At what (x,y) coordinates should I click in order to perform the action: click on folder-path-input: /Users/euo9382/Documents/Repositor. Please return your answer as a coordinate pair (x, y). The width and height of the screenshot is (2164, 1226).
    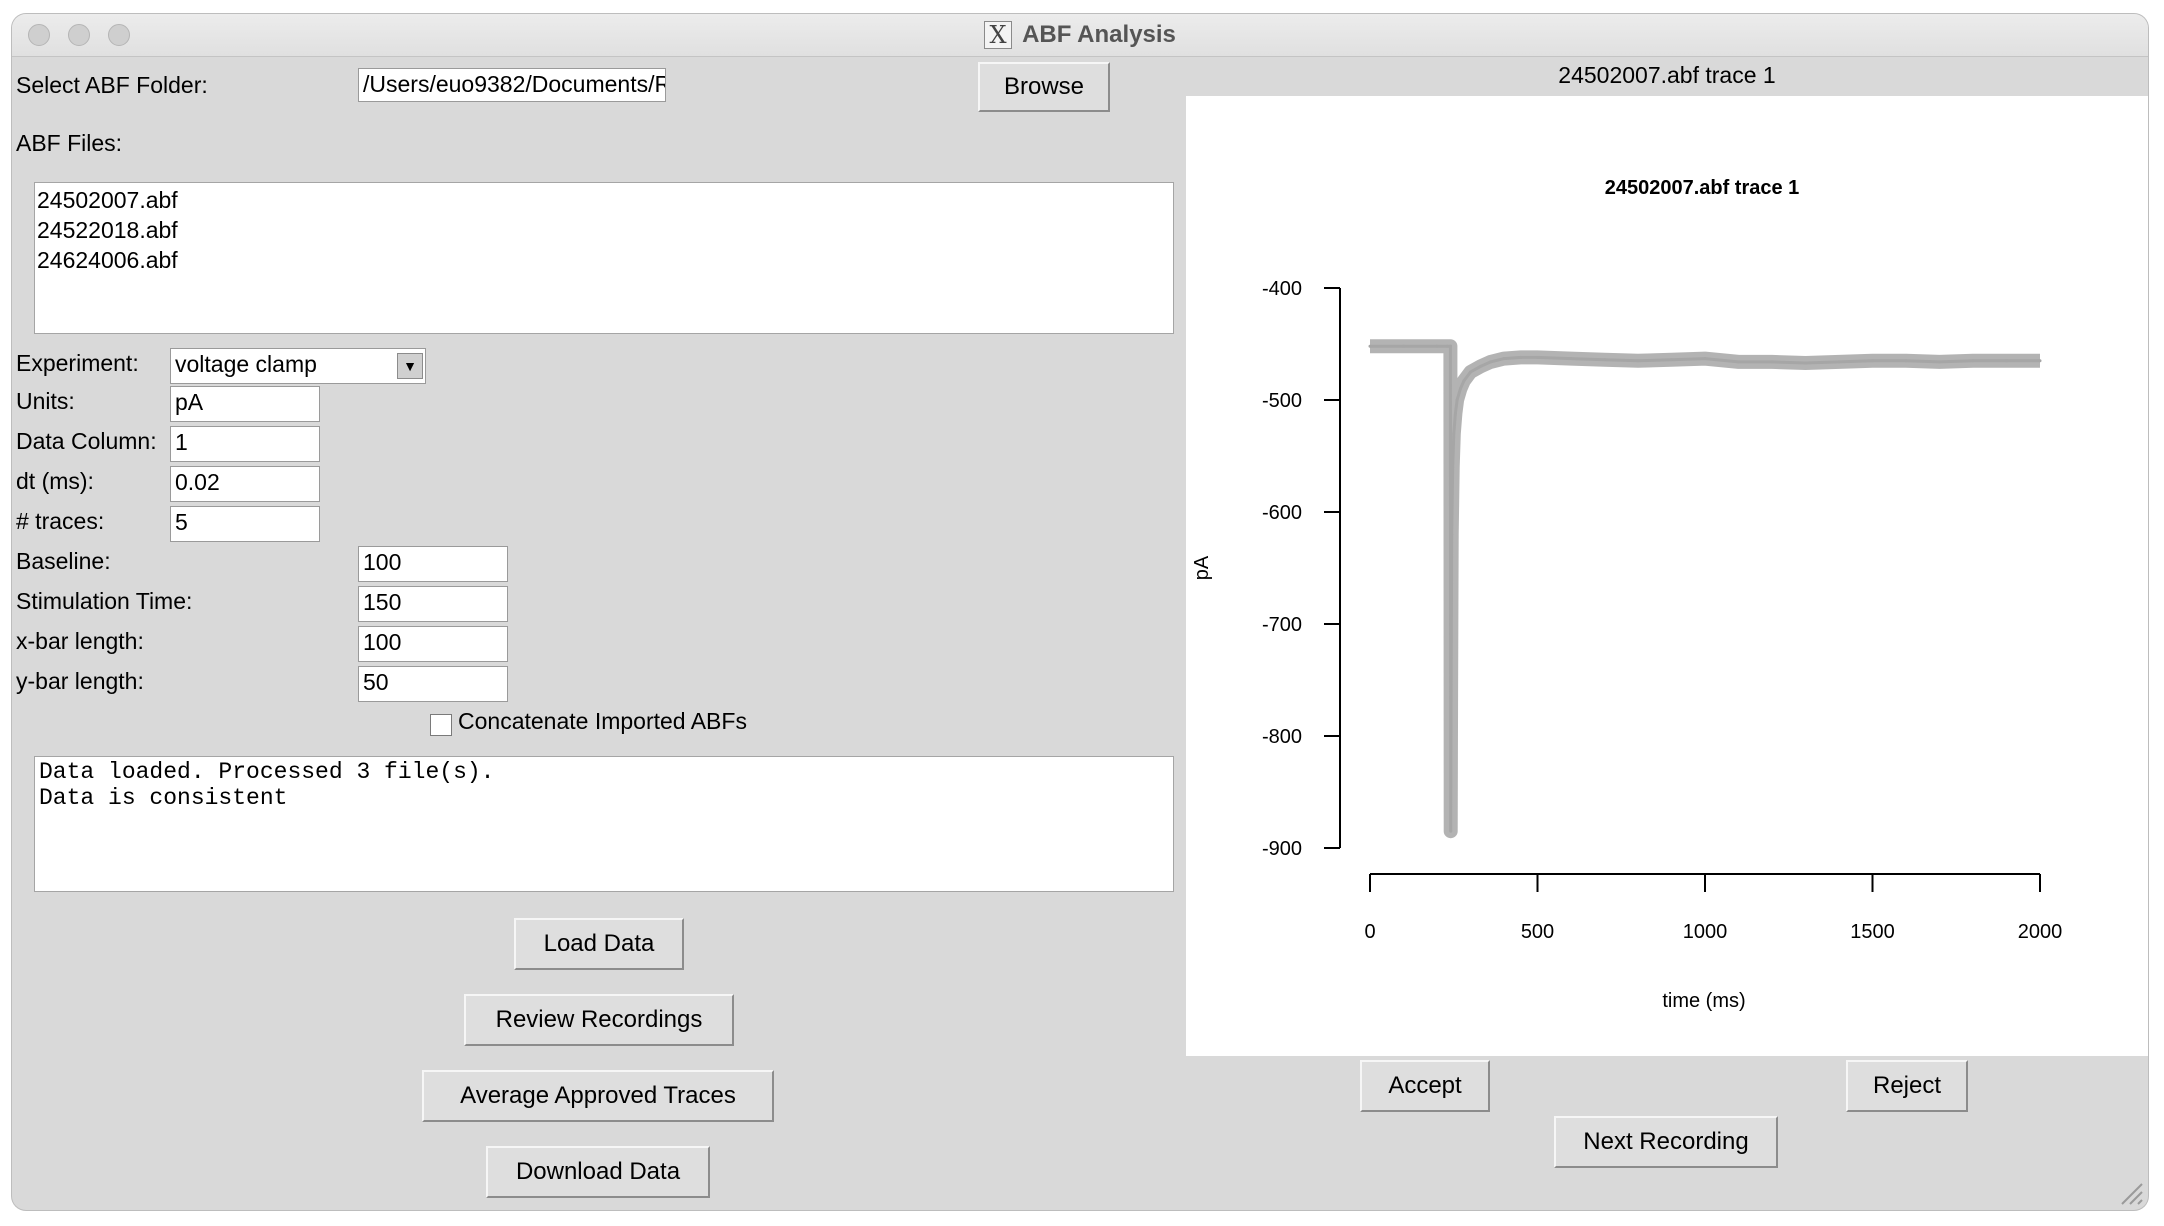
    Looking at the image, I should click on (512, 85).